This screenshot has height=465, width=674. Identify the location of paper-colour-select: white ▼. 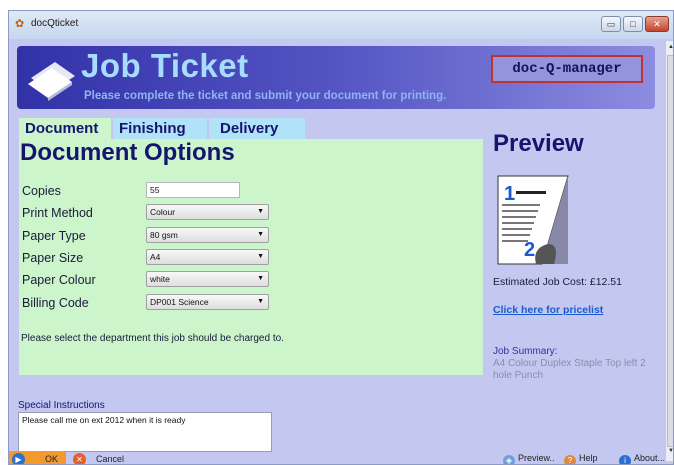
(207, 279).